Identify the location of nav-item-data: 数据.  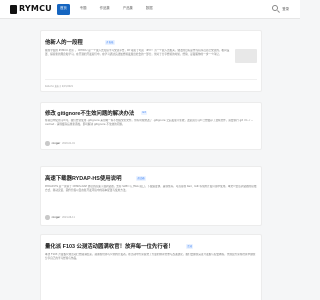
(149, 9).